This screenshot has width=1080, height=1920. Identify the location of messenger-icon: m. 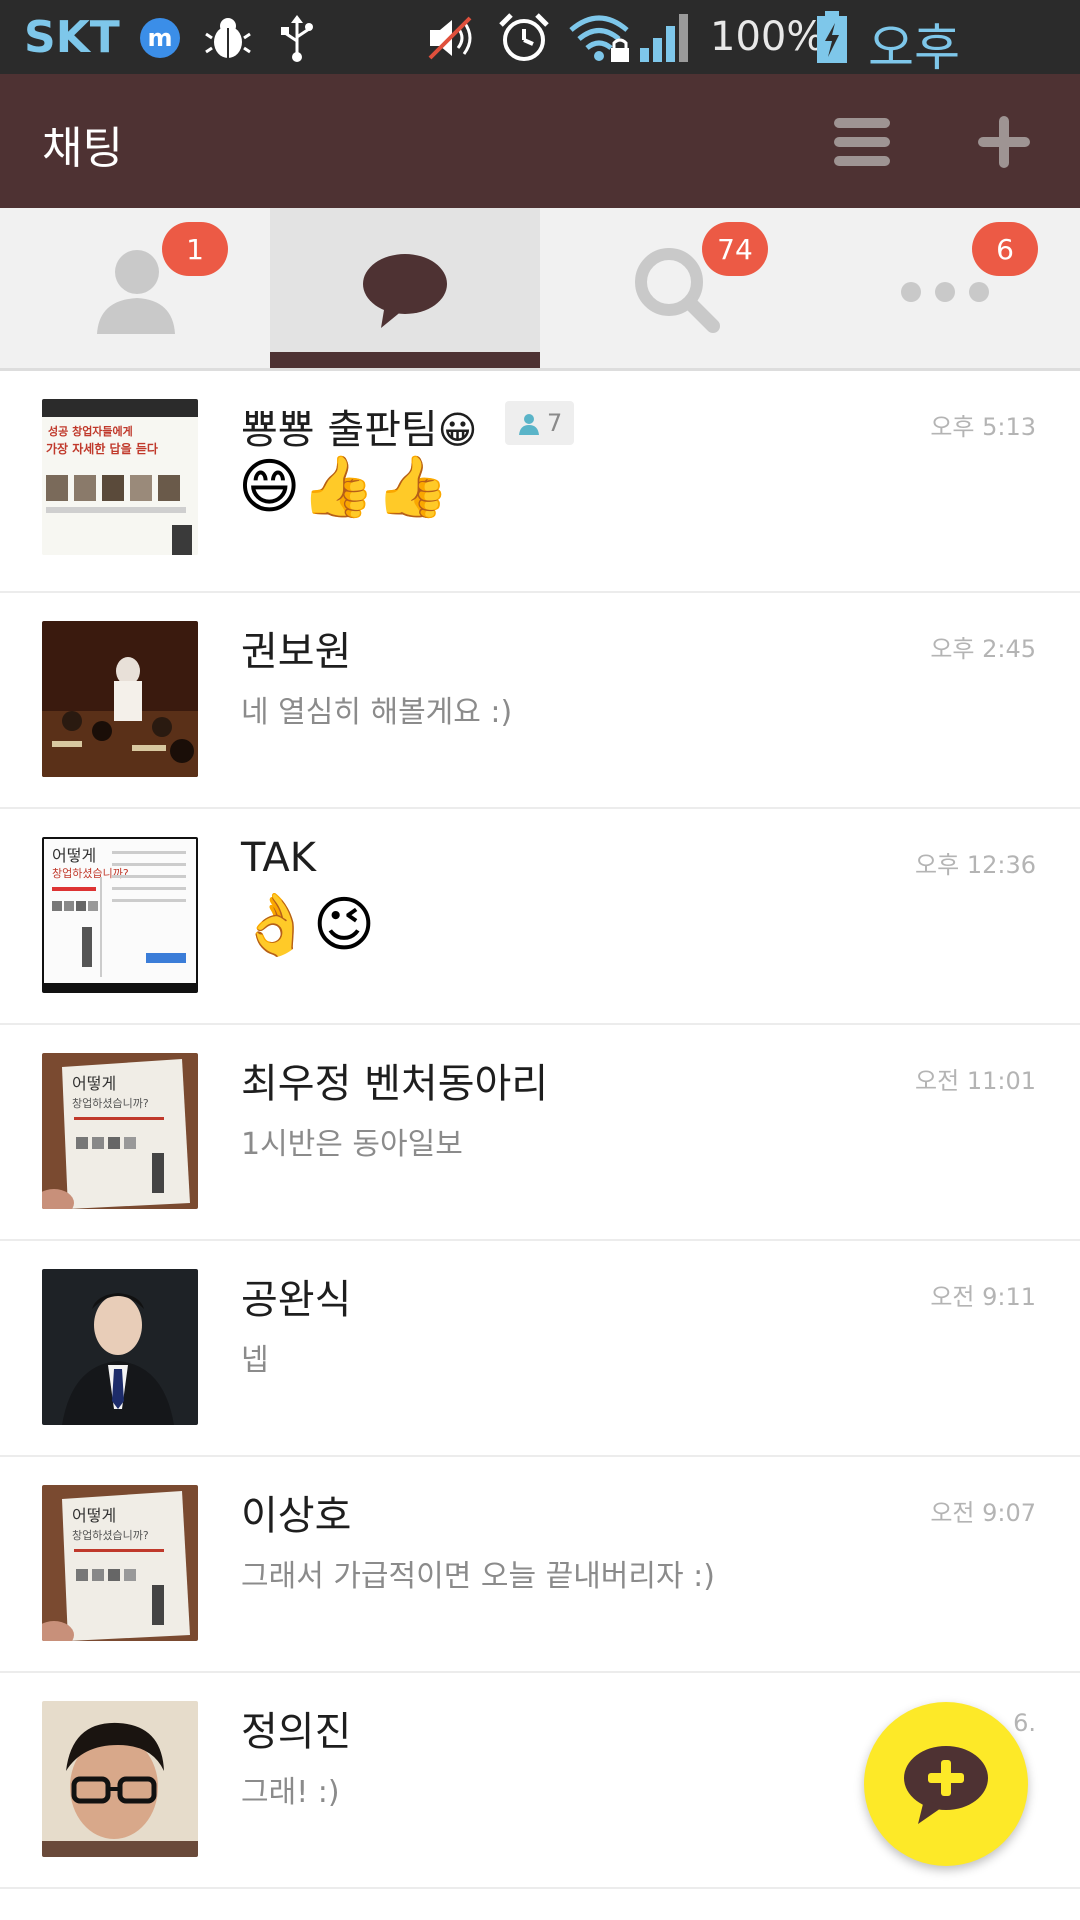
(160, 38).